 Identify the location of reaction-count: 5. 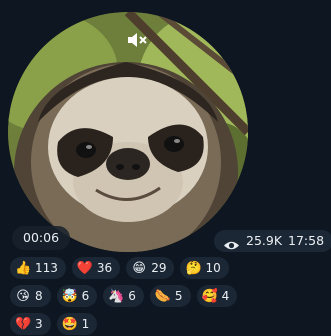
(178, 296).